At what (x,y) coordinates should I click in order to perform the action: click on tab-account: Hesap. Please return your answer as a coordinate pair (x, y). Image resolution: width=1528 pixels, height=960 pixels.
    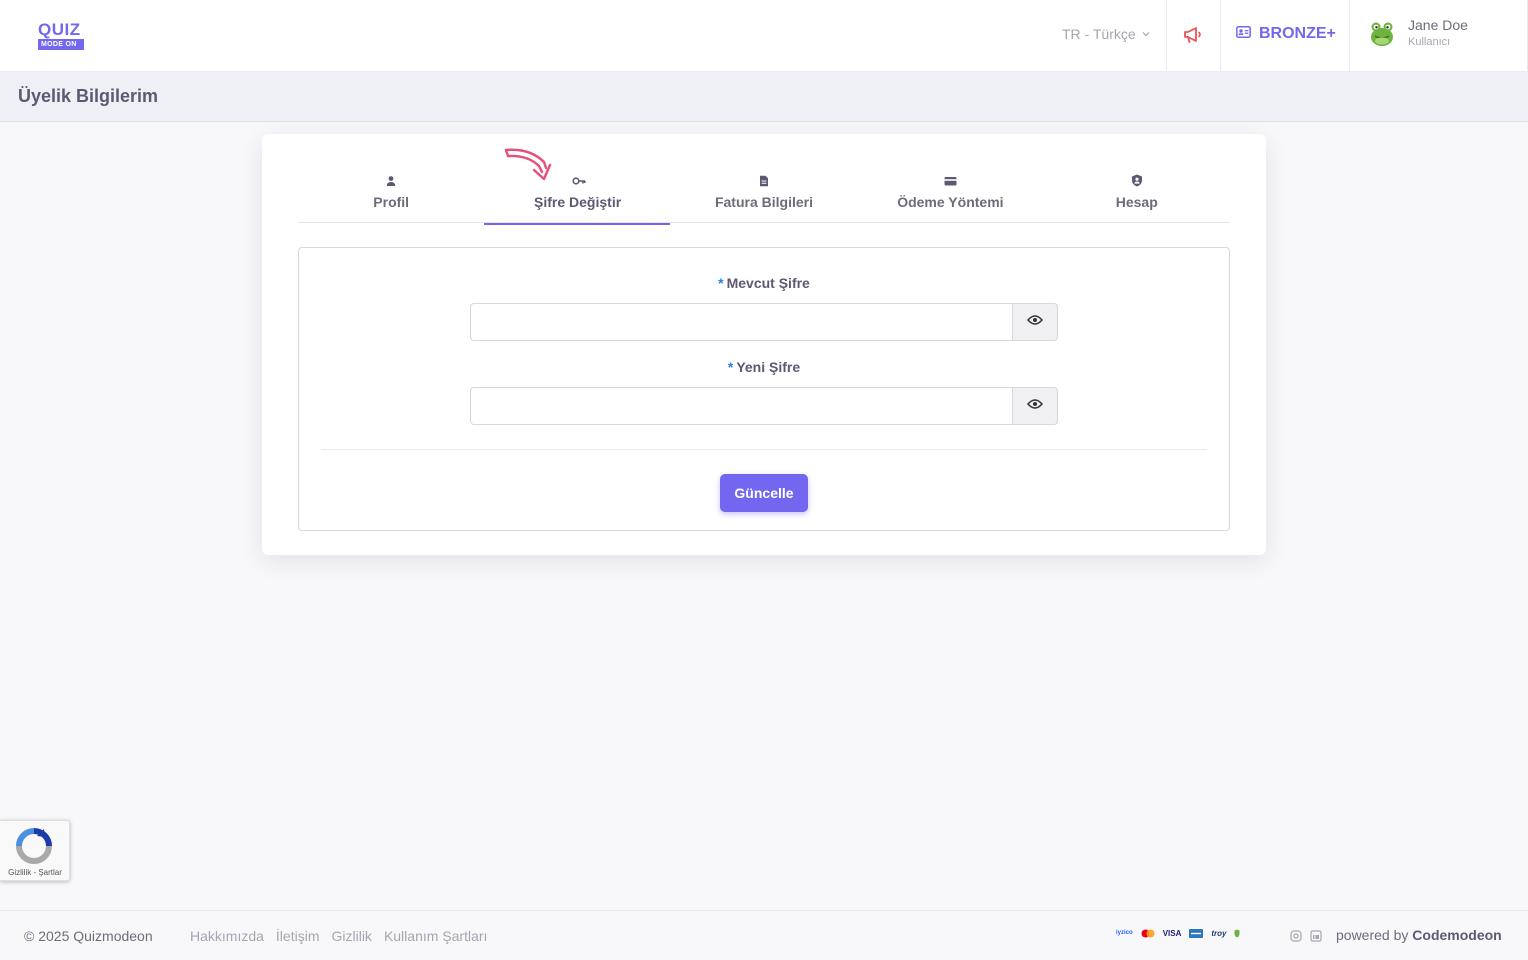
    Looking at the image, I should click on (1137, 178).